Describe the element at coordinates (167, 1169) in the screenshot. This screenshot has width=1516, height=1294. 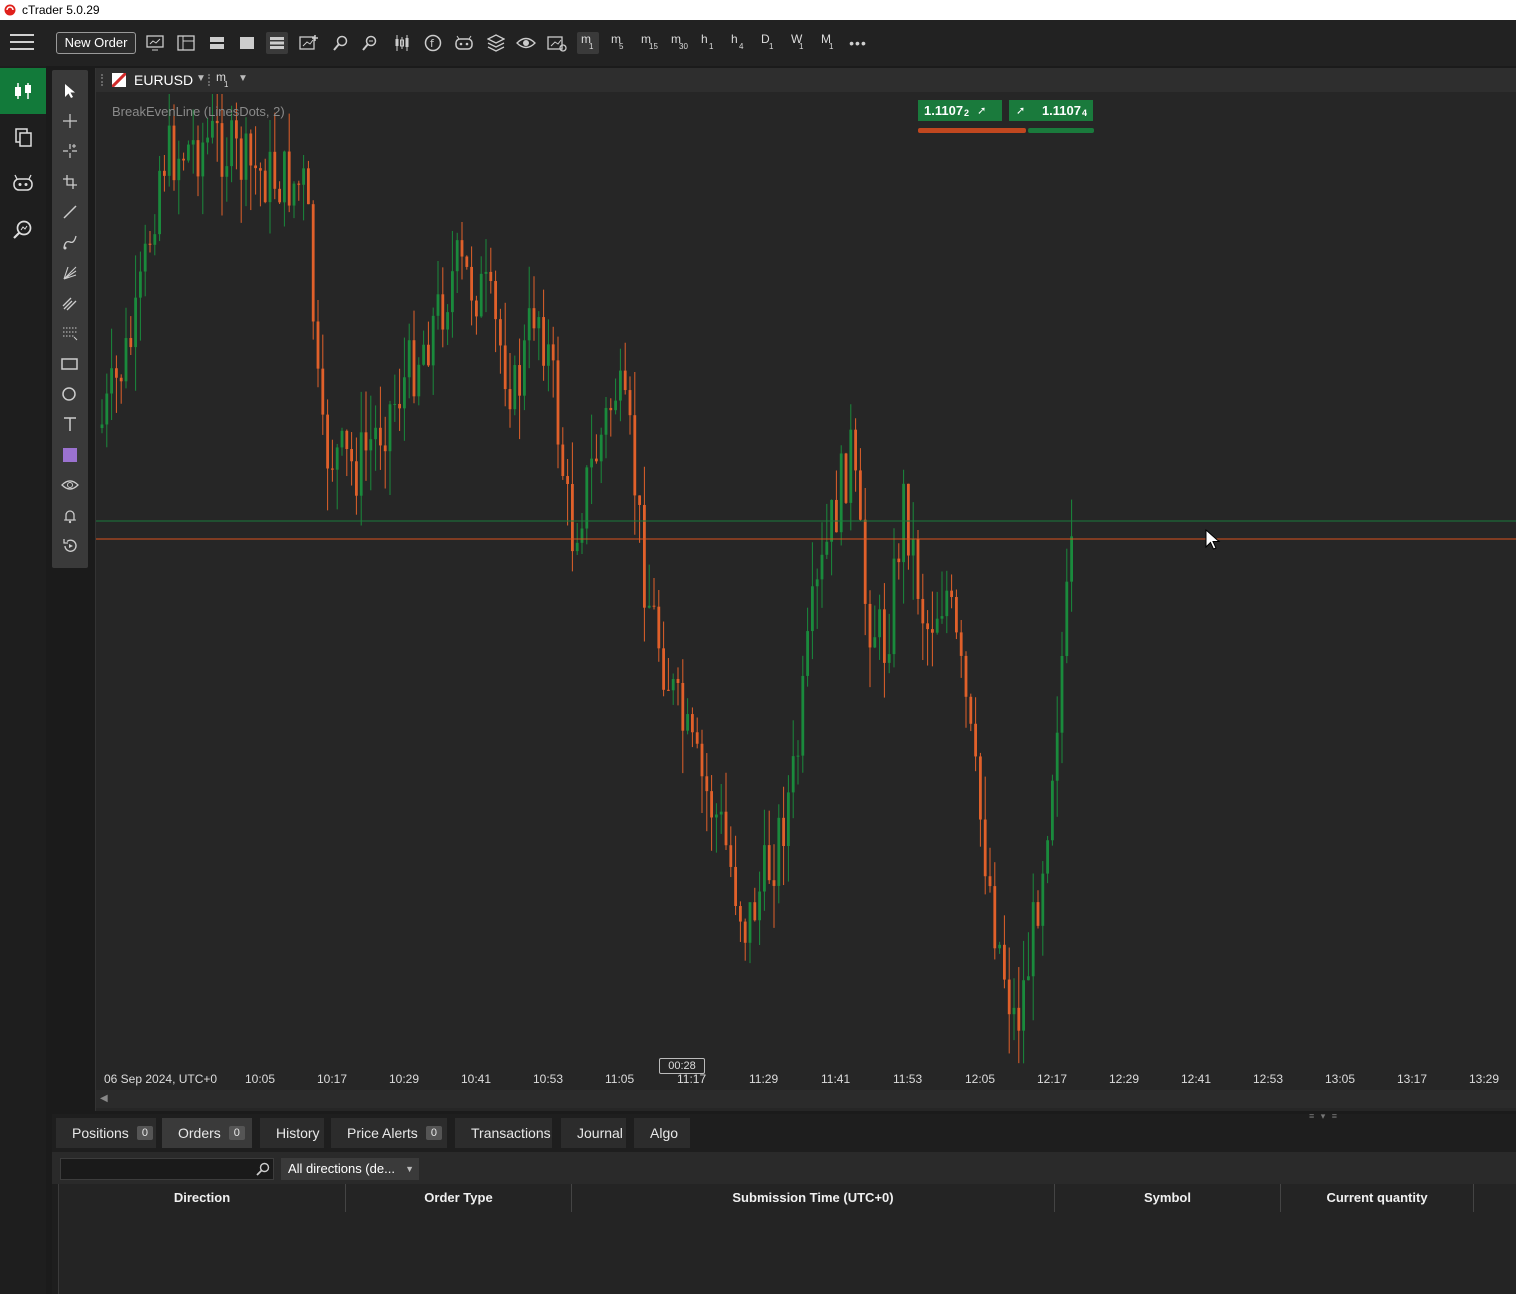
I see `orders-search-input` at that location.